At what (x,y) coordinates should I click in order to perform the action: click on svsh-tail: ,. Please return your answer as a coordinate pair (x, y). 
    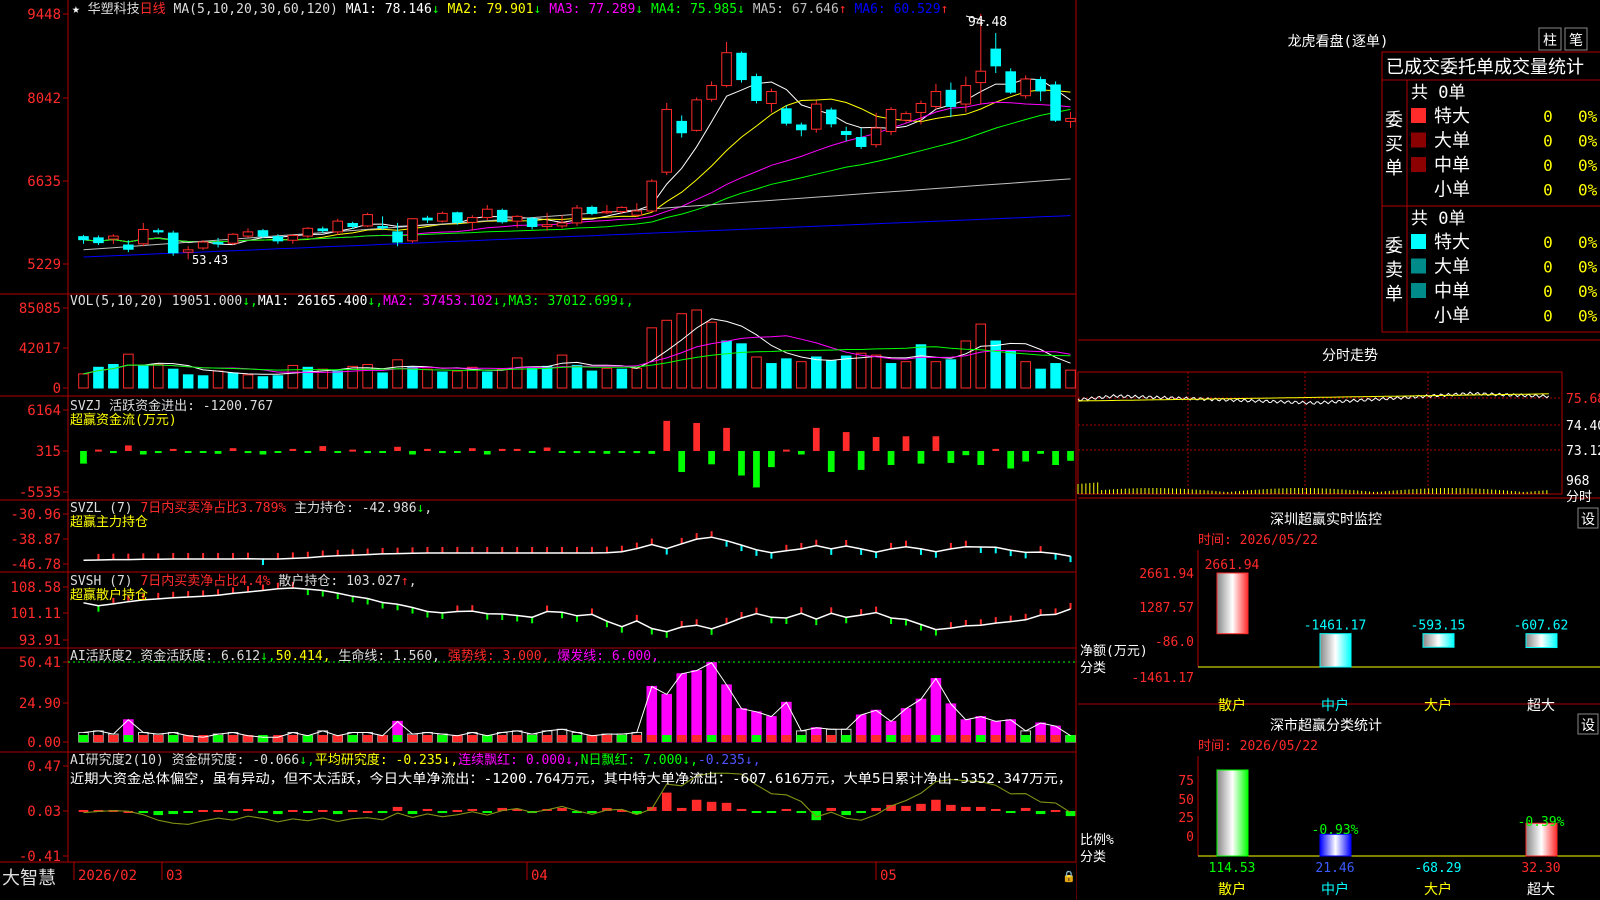
    Looking at the image, I should click on (413, 581).